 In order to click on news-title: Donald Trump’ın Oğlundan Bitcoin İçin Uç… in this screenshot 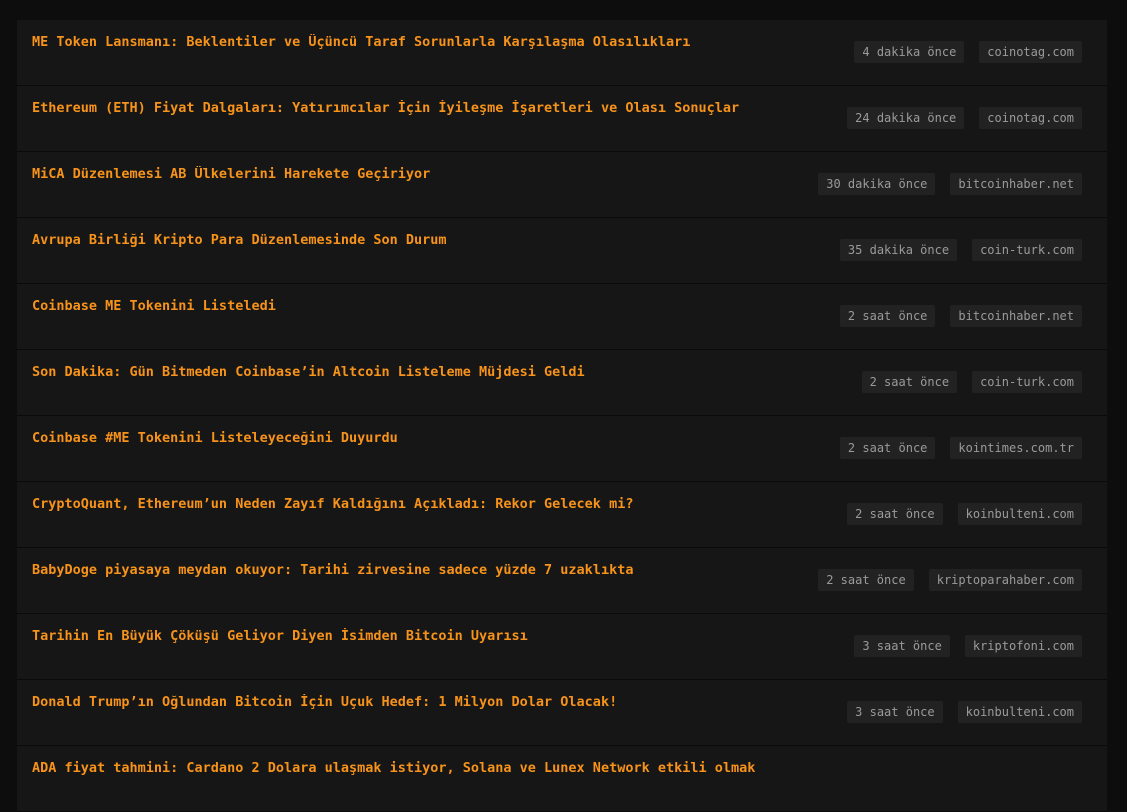, I will do `click(324, 702)`.